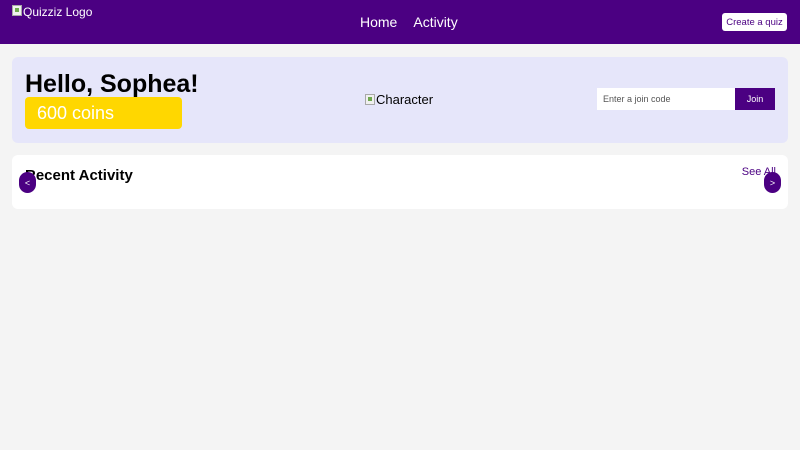  I want to click on create-quiz-button: Create a quiz, so click(754, 22).